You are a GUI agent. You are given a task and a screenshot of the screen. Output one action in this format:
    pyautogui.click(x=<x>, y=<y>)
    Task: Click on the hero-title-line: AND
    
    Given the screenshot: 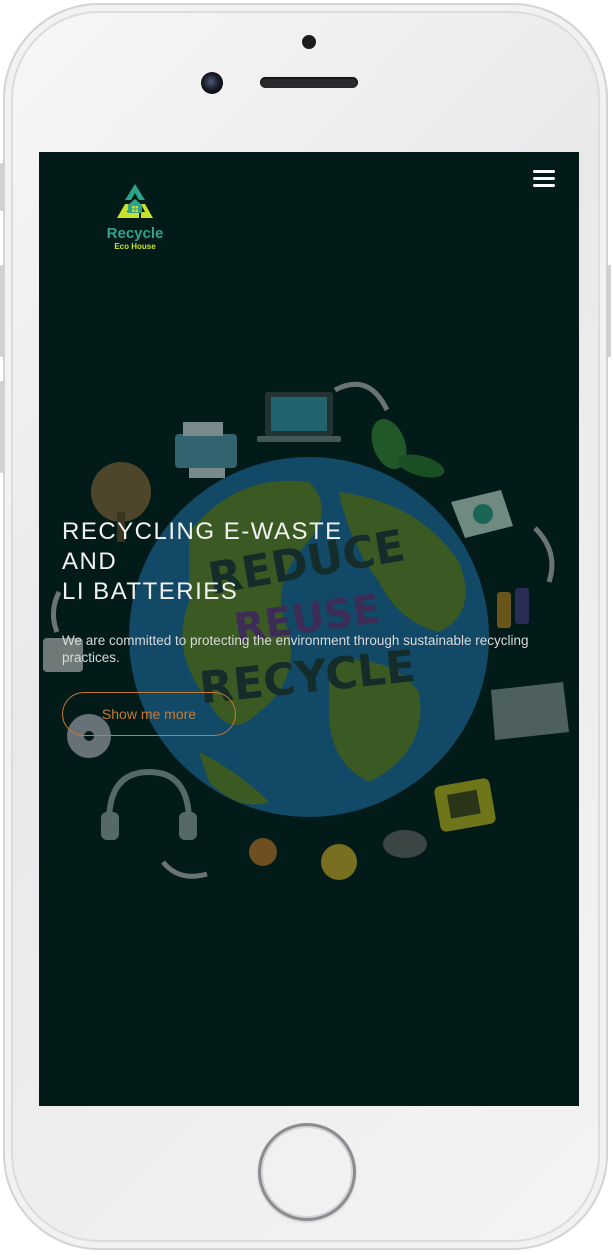 What is the action you would take?
    pyautogui.click(x=90, y=561)
    